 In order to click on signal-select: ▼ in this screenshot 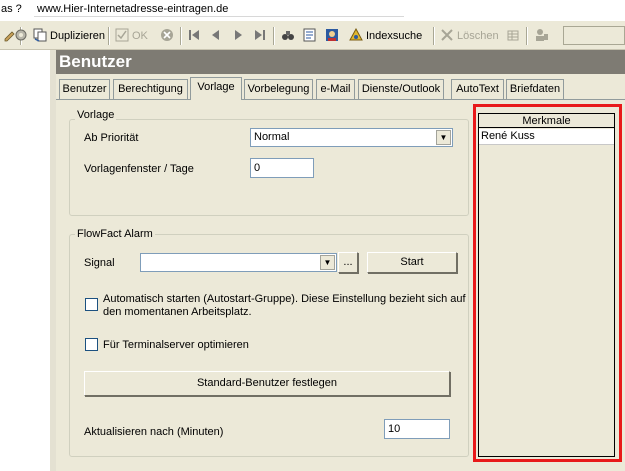, I will do `click(238, 262)`.